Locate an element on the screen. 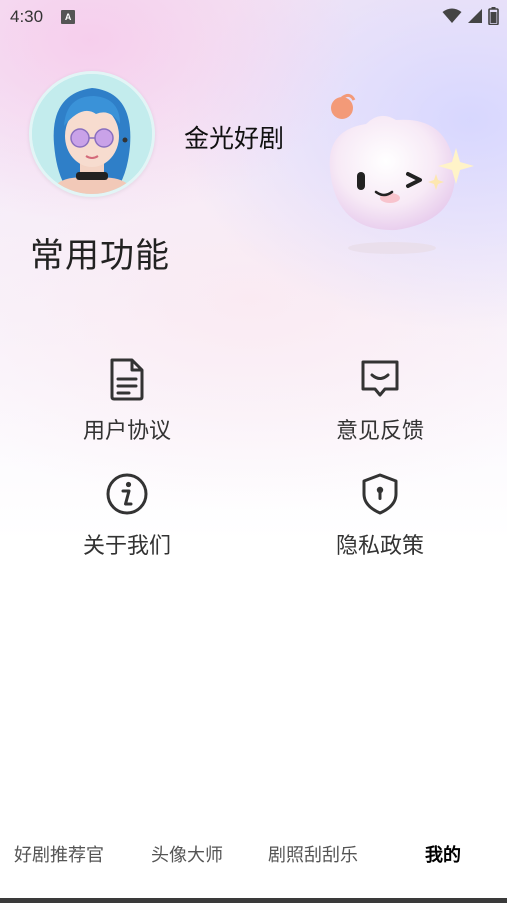 This screenshot has width=507, height=903. about-us-item: 关于我们 is located at coordinates (127, 522).